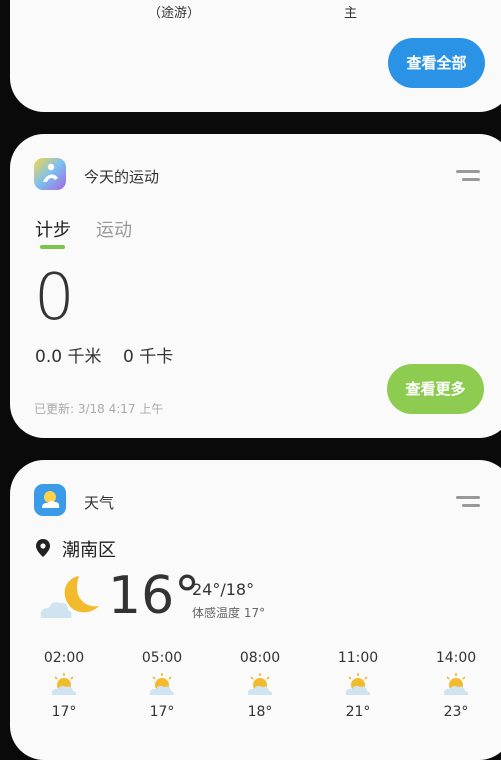 The height and width of the screenshot is (760, 501). Describe the element at coordinates (154, 596) in the screenshot. I see `current-temperature: 16°` at that location.